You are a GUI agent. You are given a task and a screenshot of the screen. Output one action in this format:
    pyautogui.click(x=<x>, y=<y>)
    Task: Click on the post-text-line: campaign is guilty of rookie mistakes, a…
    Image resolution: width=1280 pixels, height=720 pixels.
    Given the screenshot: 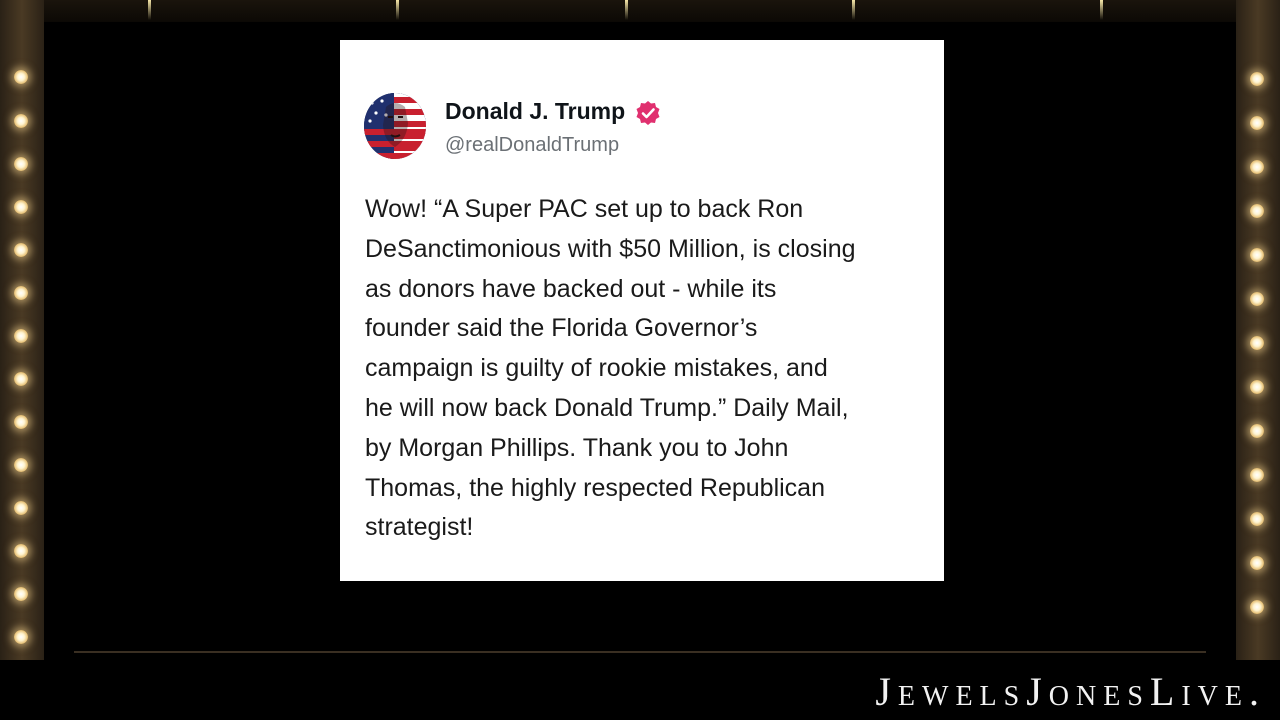 What is the action you would take?
    pyautogui.click(x=596, y=368)
    